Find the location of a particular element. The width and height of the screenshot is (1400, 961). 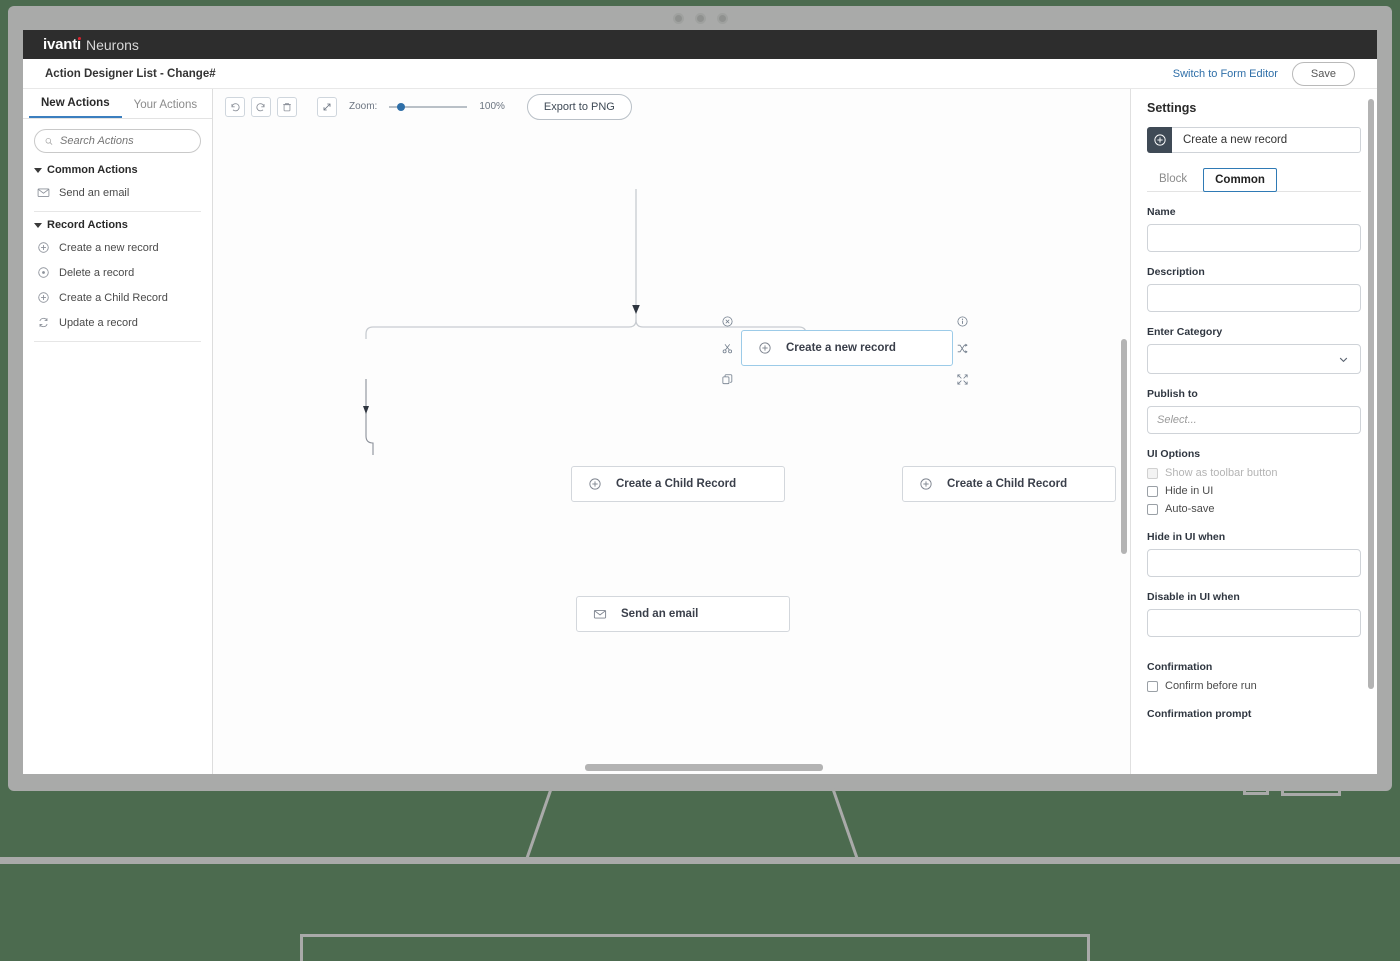

settings-vertical-scrollbar is located at coordinates (1371, 394).